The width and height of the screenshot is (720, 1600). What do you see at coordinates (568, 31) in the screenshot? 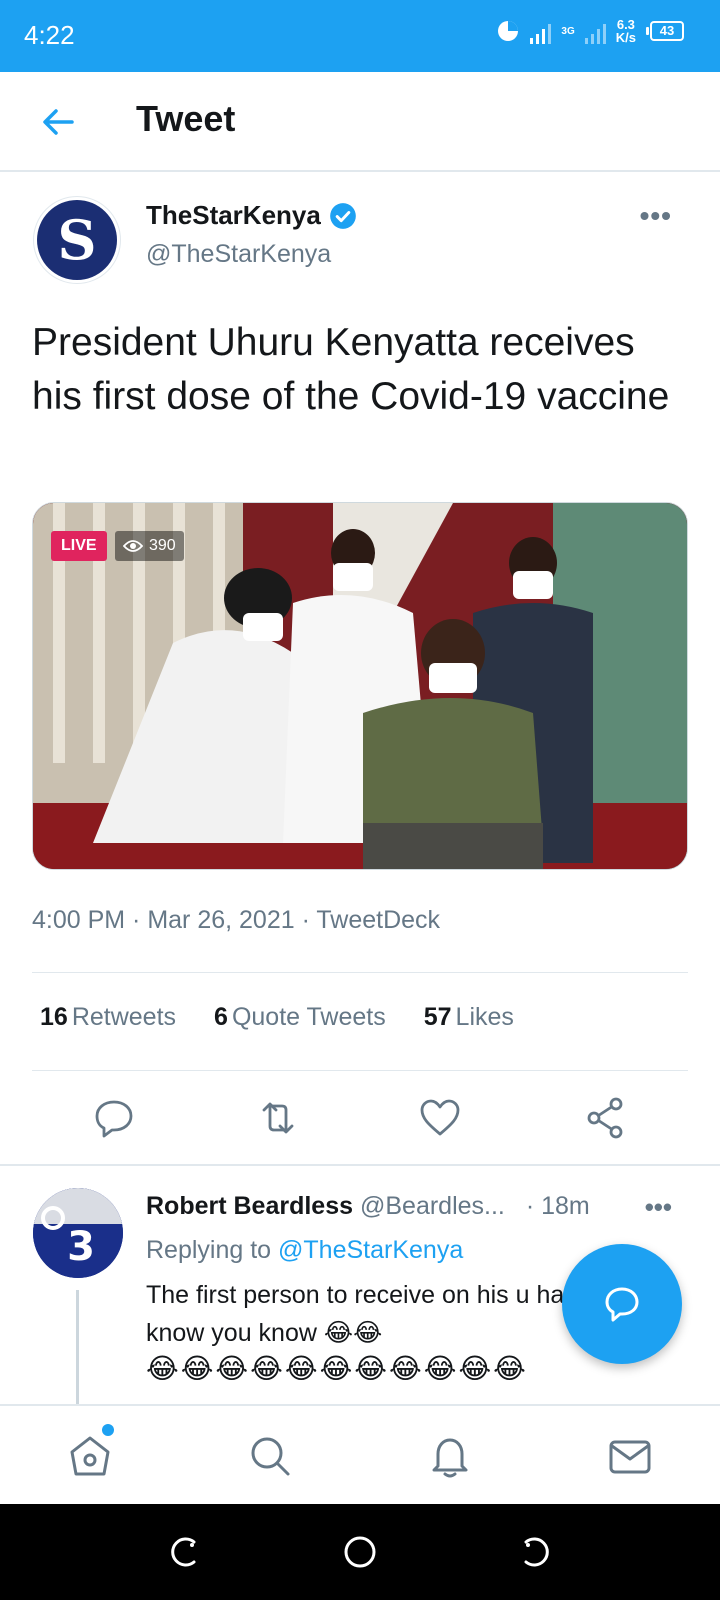
I see `network-type: 3G` at bounding box center [568, 31].